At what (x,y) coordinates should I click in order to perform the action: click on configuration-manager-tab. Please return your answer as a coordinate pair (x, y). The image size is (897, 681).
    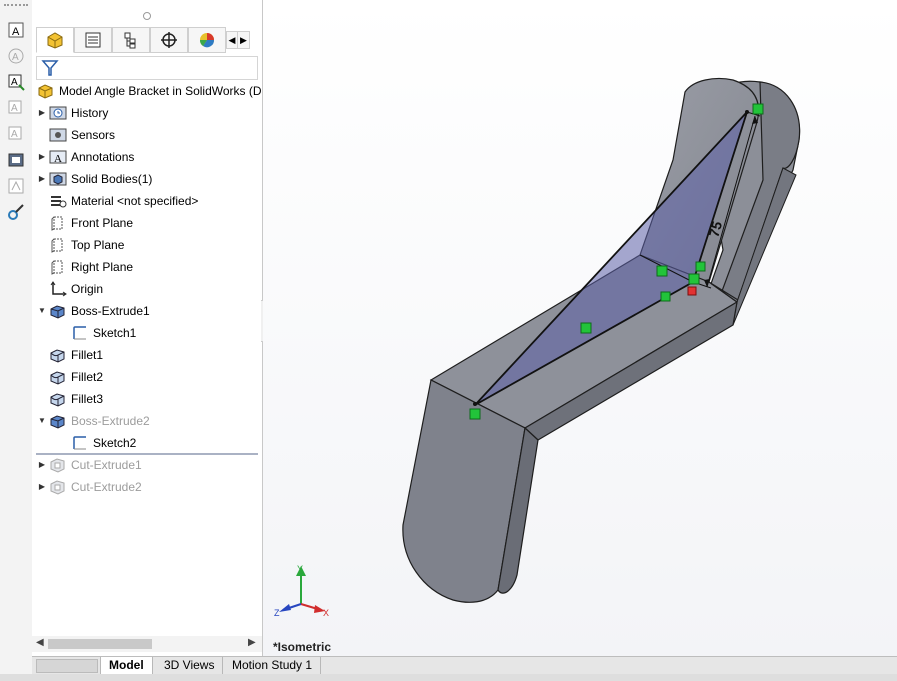
    Looking at the image, I should click on (131, 40).